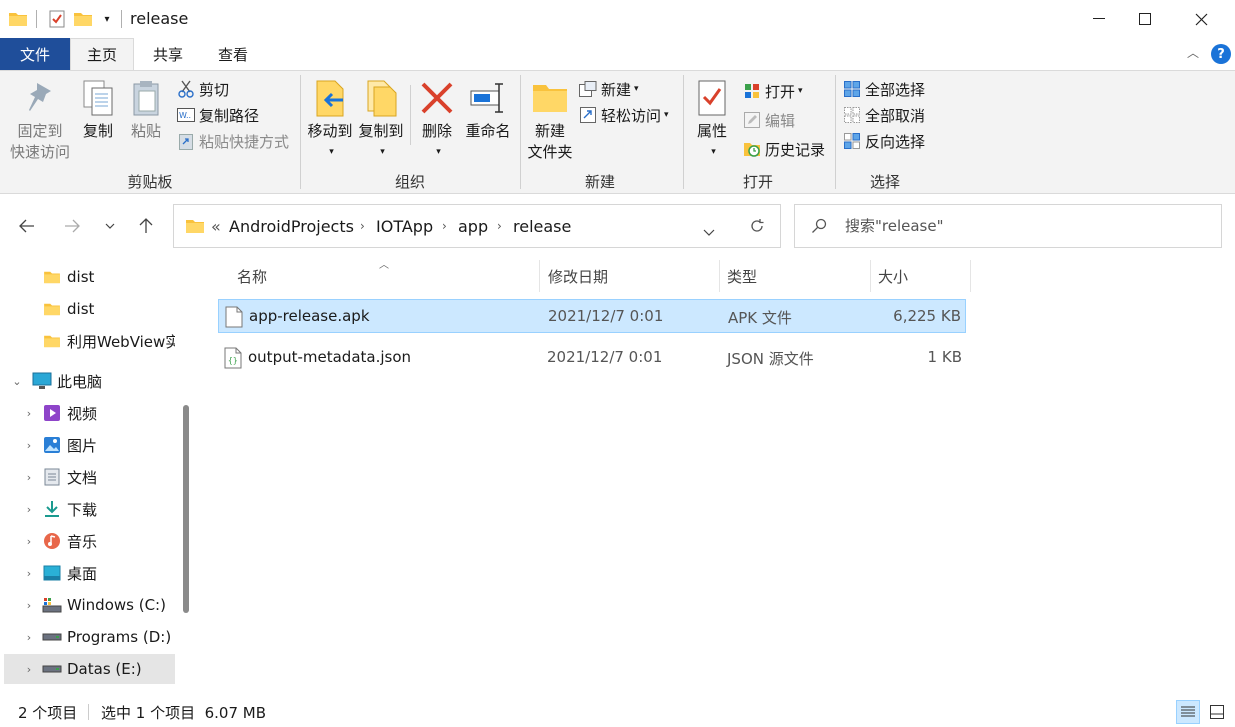 The width and height of the screenshot is (1235, 727). Describe the element at coordinates (606, 316) in the screenshot. I see `file-modified: 2021/12/7 0:01` at that location.